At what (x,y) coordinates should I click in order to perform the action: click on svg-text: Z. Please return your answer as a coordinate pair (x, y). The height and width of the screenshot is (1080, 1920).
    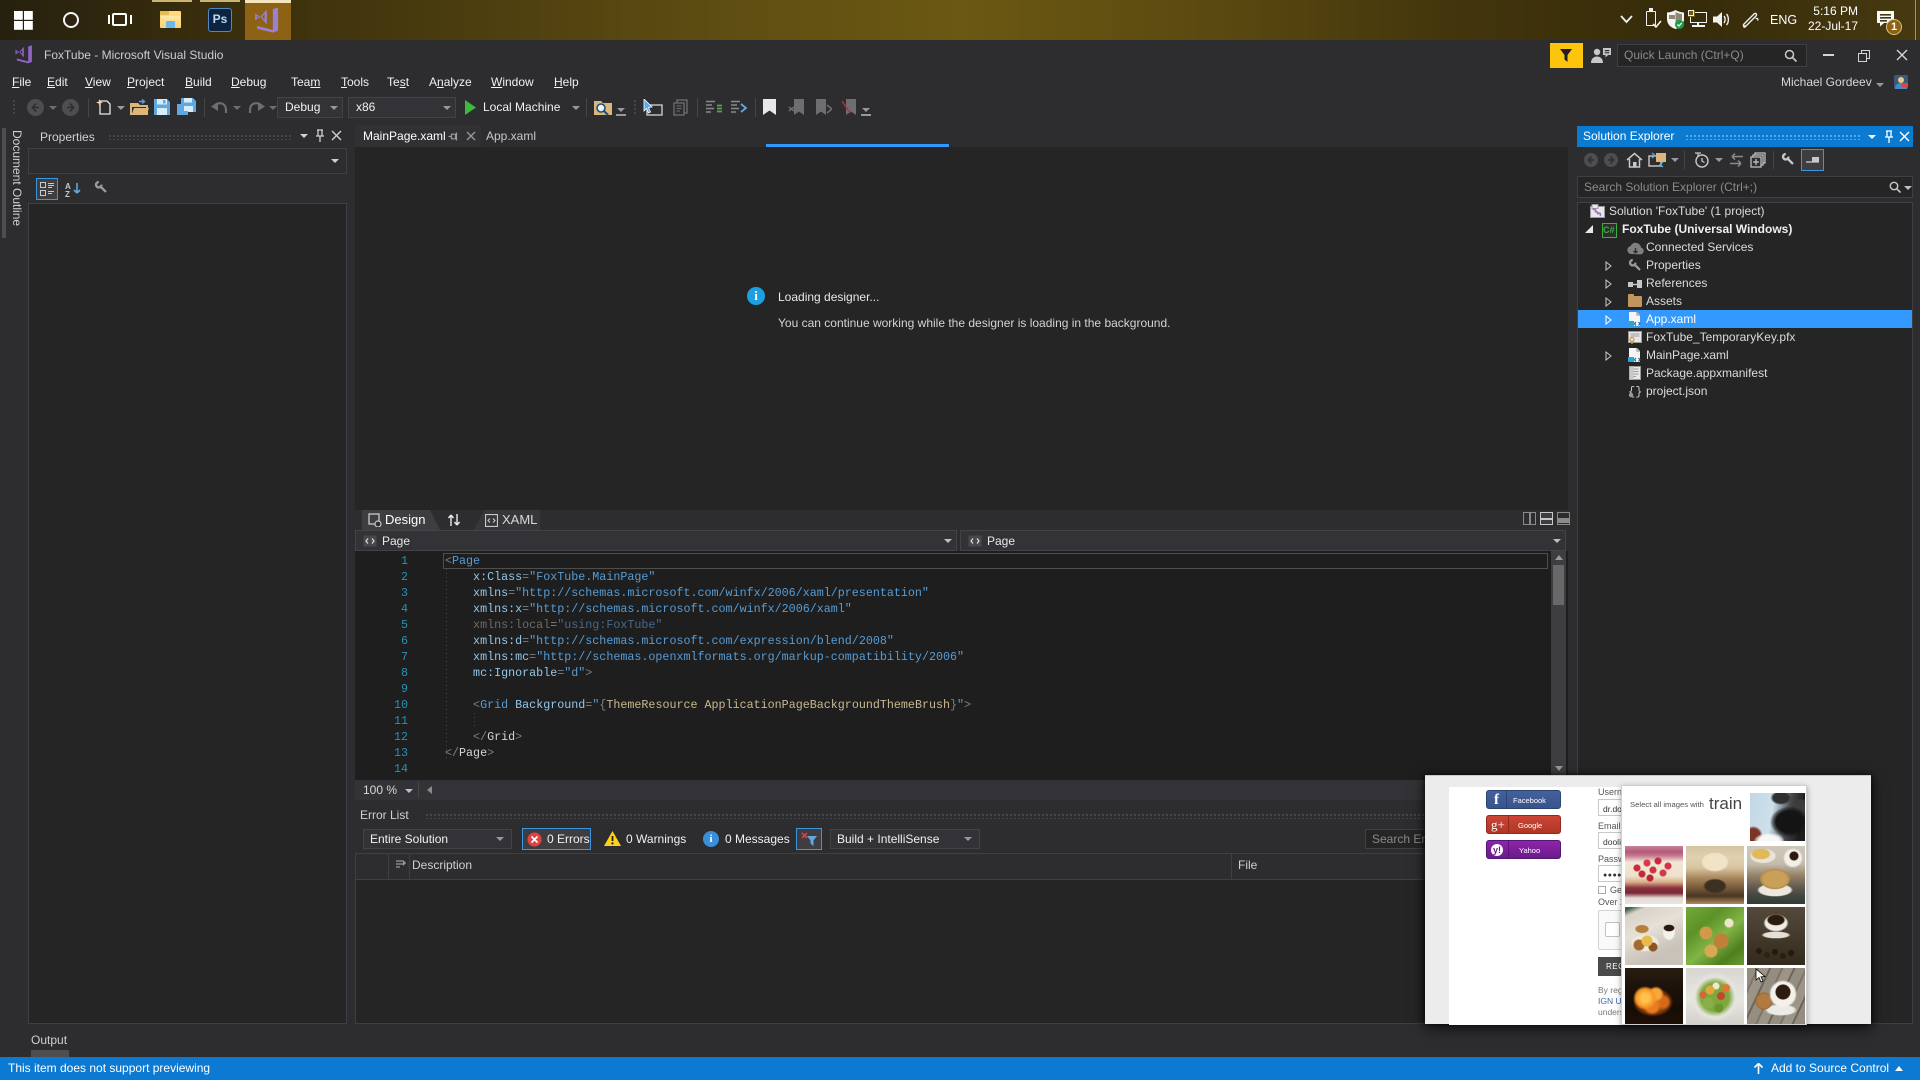
    Looking at the image, I should click on (67, 193).